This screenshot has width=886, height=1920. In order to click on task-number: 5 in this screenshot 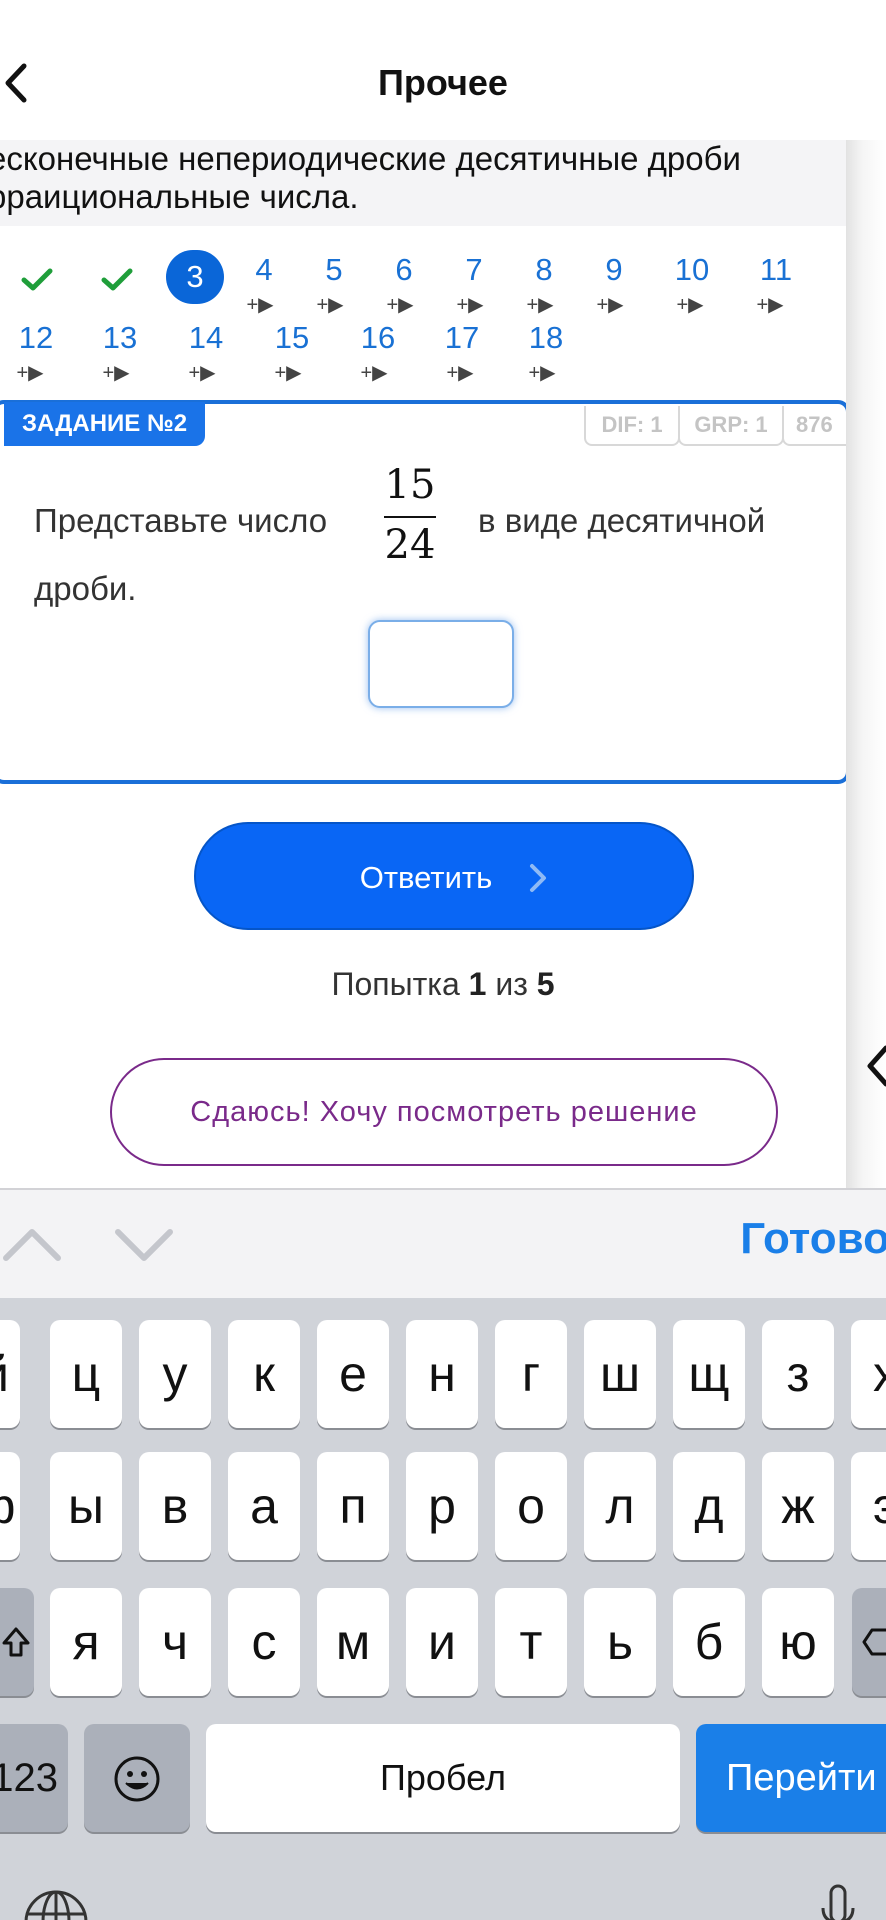, I will do `click(334, 270)`.